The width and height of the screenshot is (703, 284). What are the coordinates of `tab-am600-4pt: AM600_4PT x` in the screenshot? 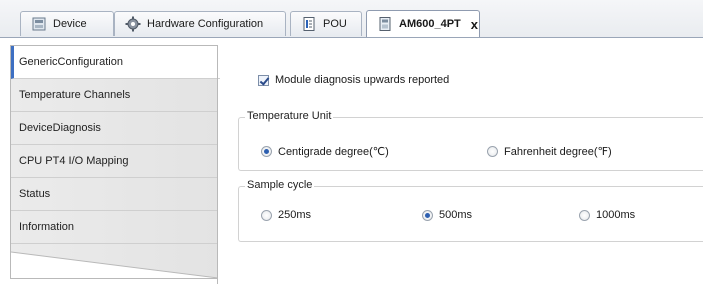 It's located at (423, 23).